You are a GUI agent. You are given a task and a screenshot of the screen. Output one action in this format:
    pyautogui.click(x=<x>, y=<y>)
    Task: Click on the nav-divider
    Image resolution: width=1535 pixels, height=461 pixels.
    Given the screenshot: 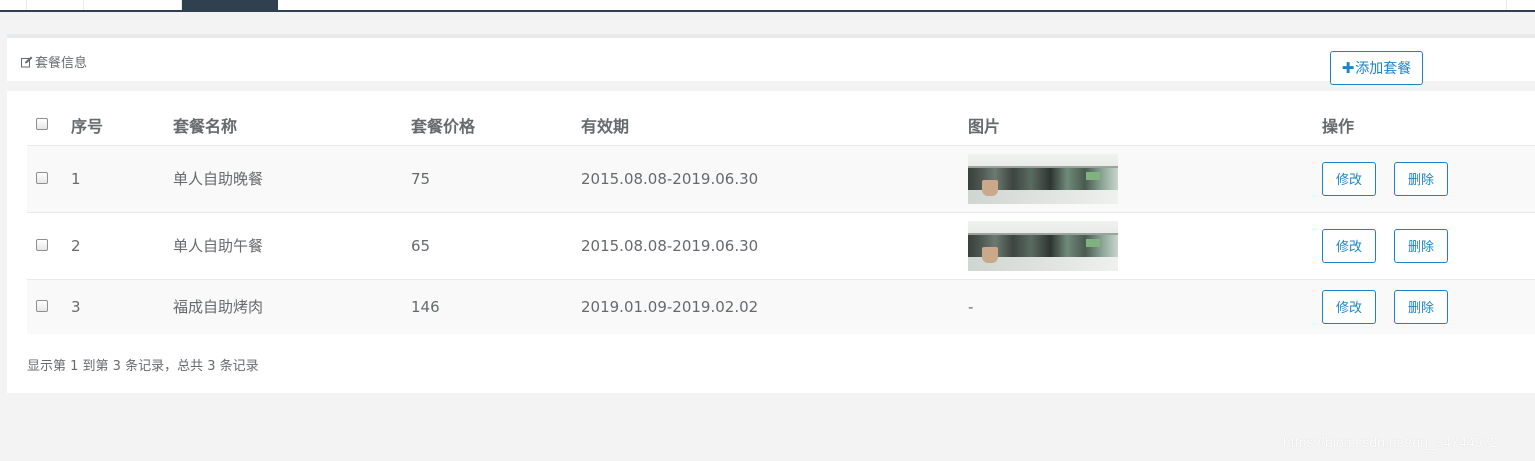 What is the action you would take?
    pyautogui.click(x=1506, y=5)
    